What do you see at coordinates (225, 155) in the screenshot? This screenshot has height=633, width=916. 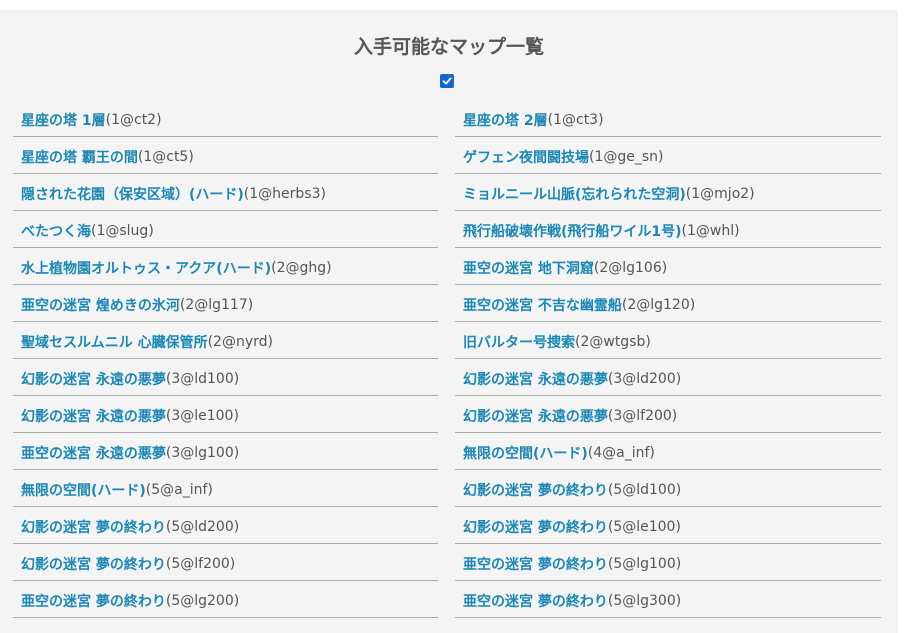 I see `map-list-item: 星座の塔 覇王の間 (1@ct5)` at bounding box center [225, 155].